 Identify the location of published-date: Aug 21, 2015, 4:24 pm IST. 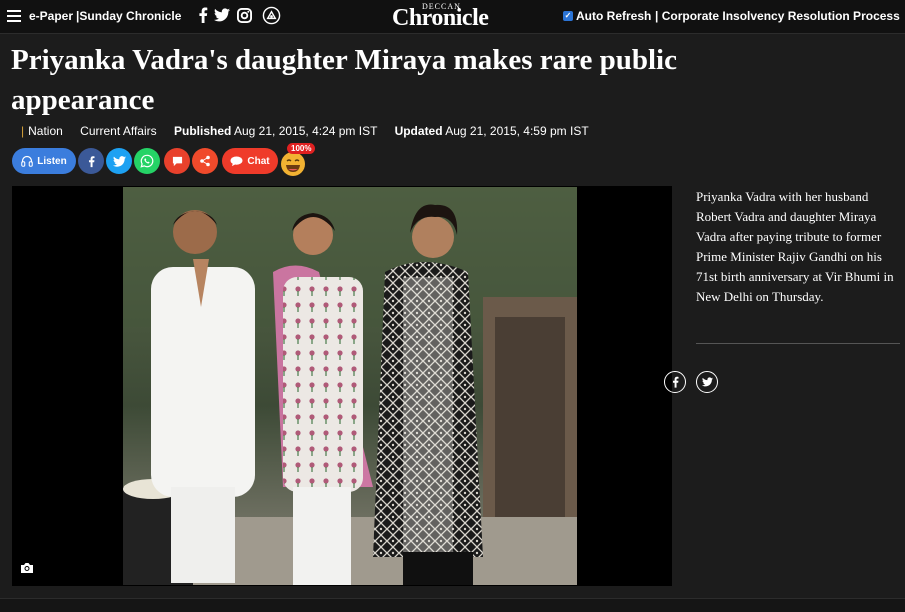
(306, 131).